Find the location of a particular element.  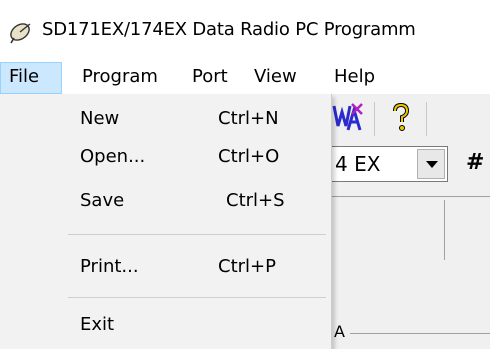

chevron-down-icon is located at coordinates (432, 164).